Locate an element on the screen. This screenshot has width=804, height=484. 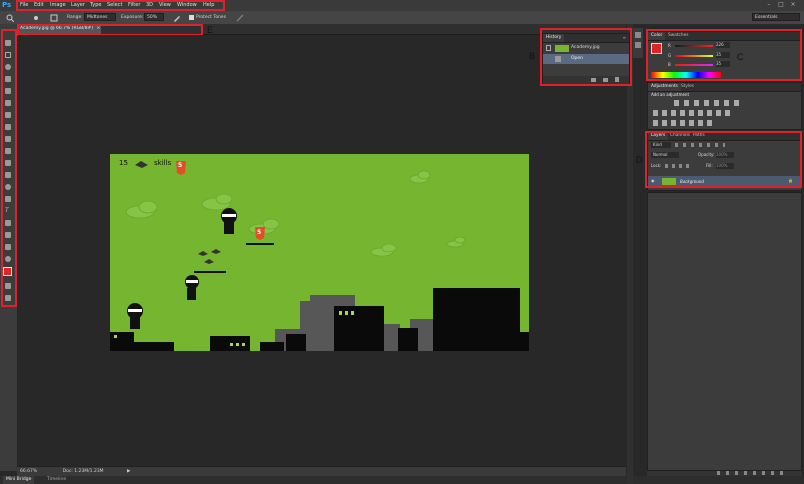
bottom-panel-tabs: Mini Bridge Timeline is located at coordinates (402, 480).